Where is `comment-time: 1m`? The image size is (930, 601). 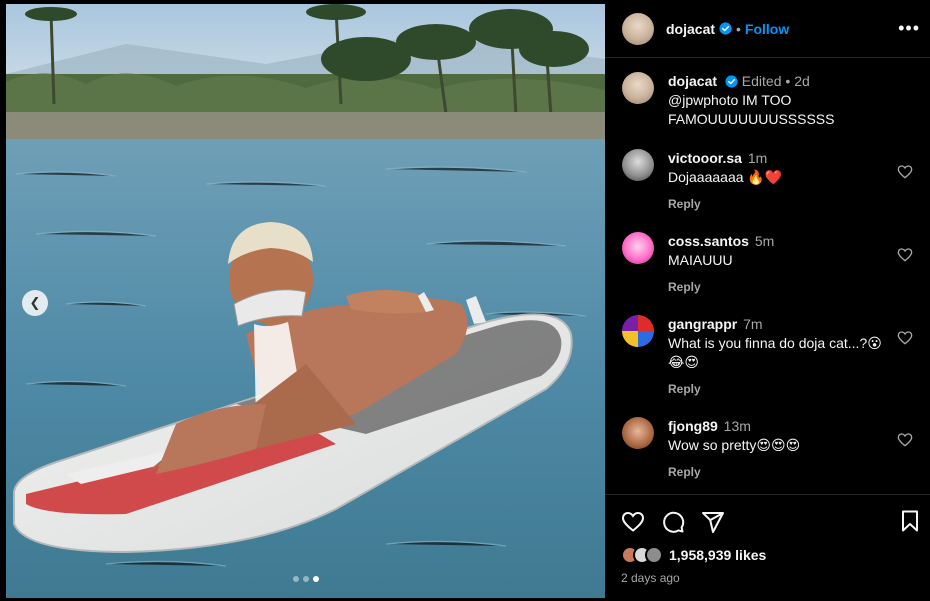 comment-time: 1m is located at coordinates (757, 158).